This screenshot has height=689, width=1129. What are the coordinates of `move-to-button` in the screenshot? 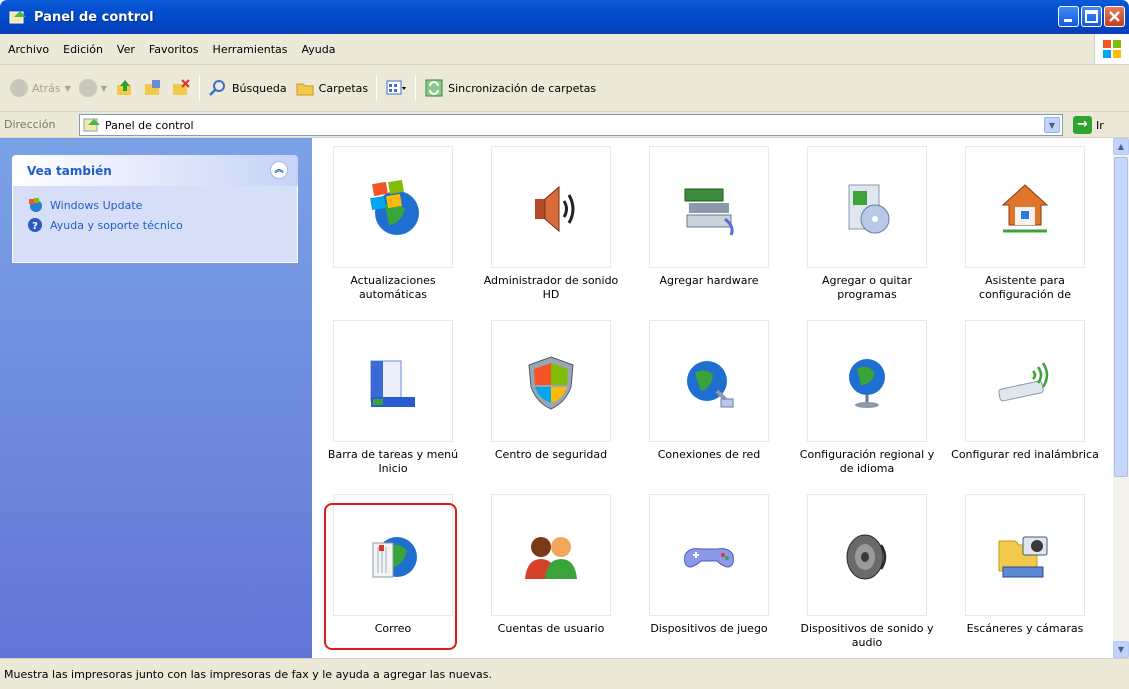 It's located at (153, 88).